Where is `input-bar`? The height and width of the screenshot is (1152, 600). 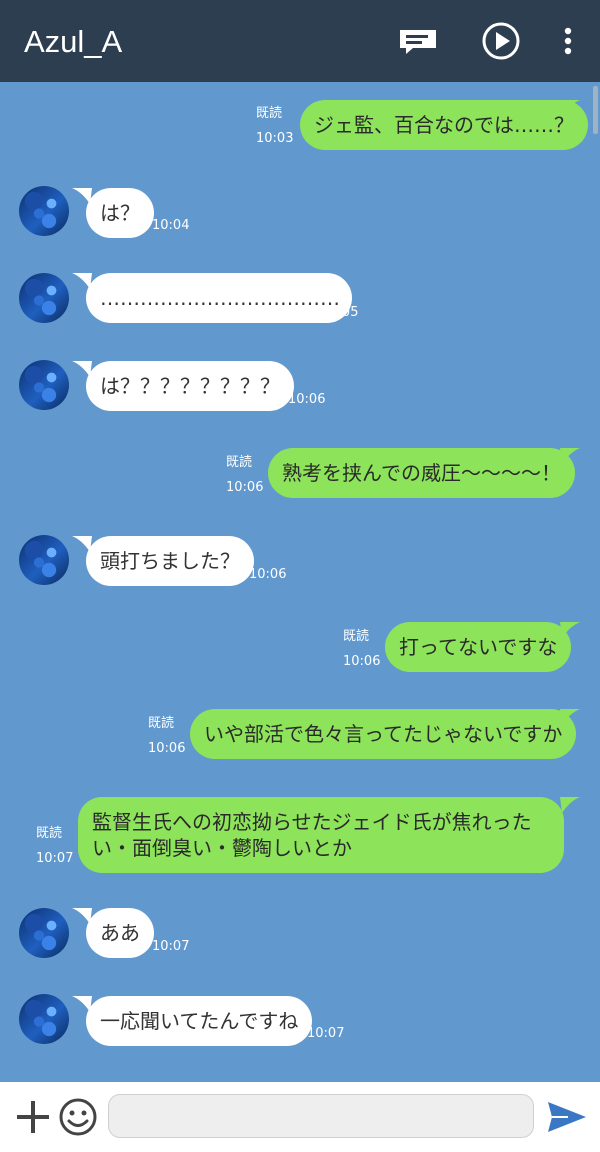 input-bar is located at coordinates (300, 1117).